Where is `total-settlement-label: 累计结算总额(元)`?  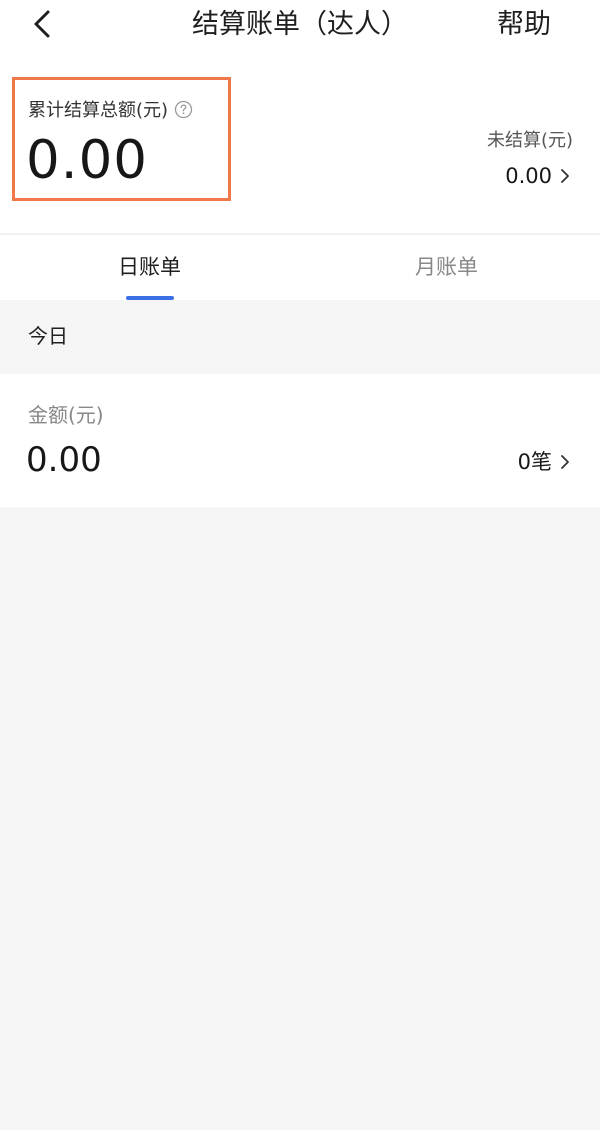
total-settlement-label: 累计结算总额(元) is located at coordinates (110, 111).